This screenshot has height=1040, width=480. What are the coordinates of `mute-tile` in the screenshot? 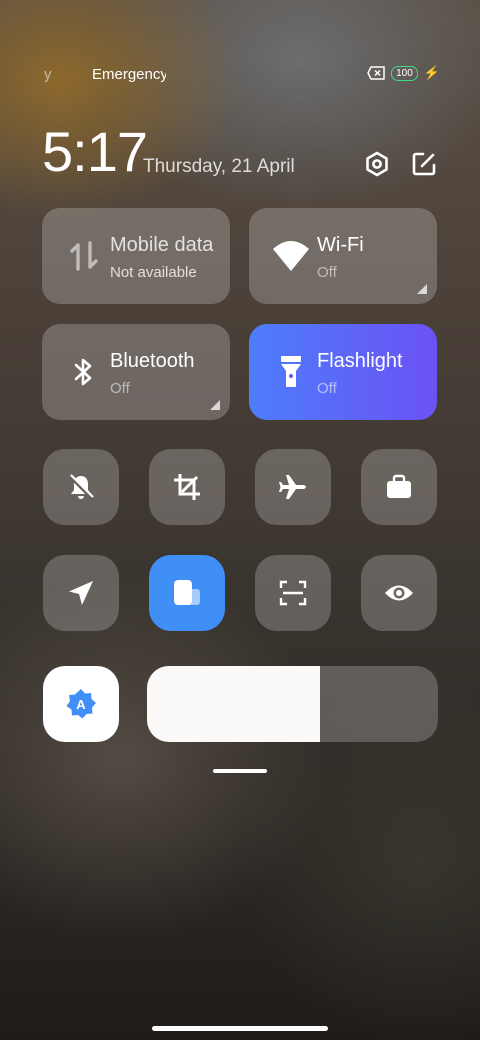 It's located at (81, 487).